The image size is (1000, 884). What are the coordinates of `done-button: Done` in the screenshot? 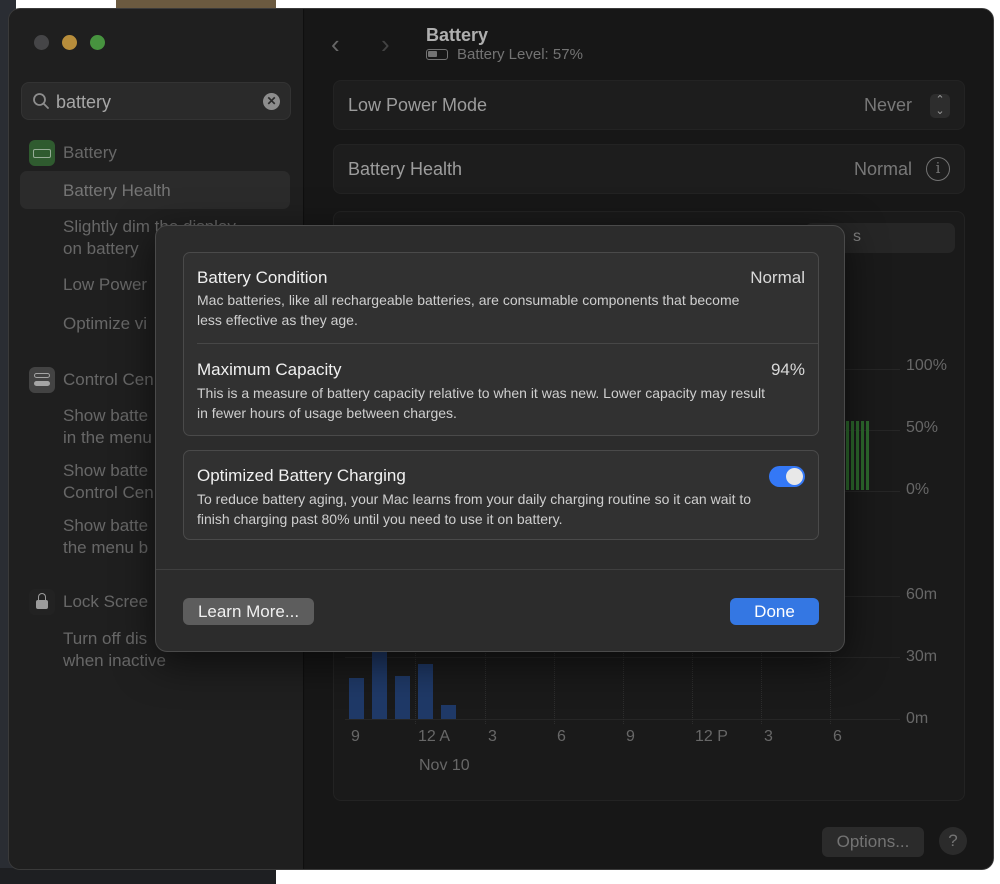 It's located at (774, 611).